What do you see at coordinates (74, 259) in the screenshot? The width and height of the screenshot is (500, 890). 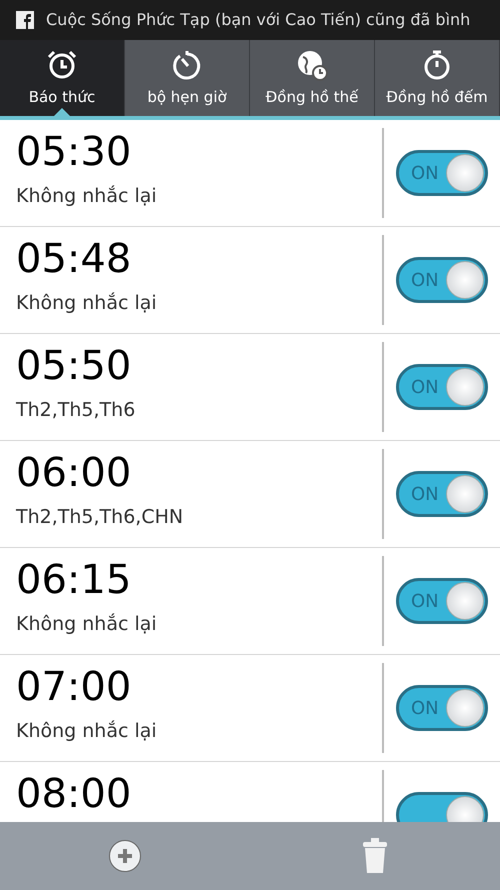 I see `alarm-time: 05:48` at bounding box center [74, 259].